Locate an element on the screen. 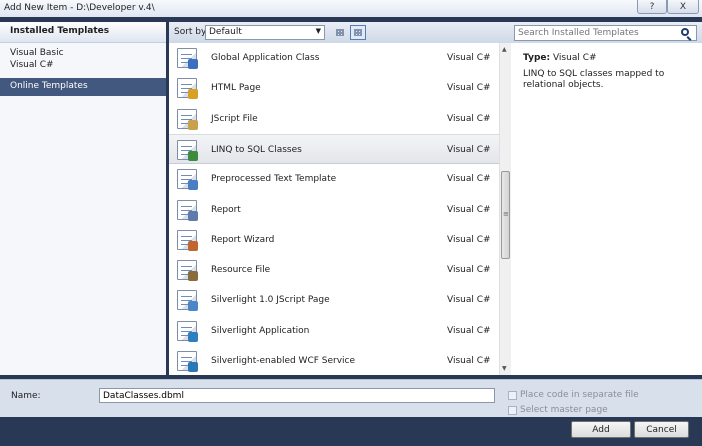 This screenshot has width=702, height=446. close-button: X is located at coordinates (683, 7).